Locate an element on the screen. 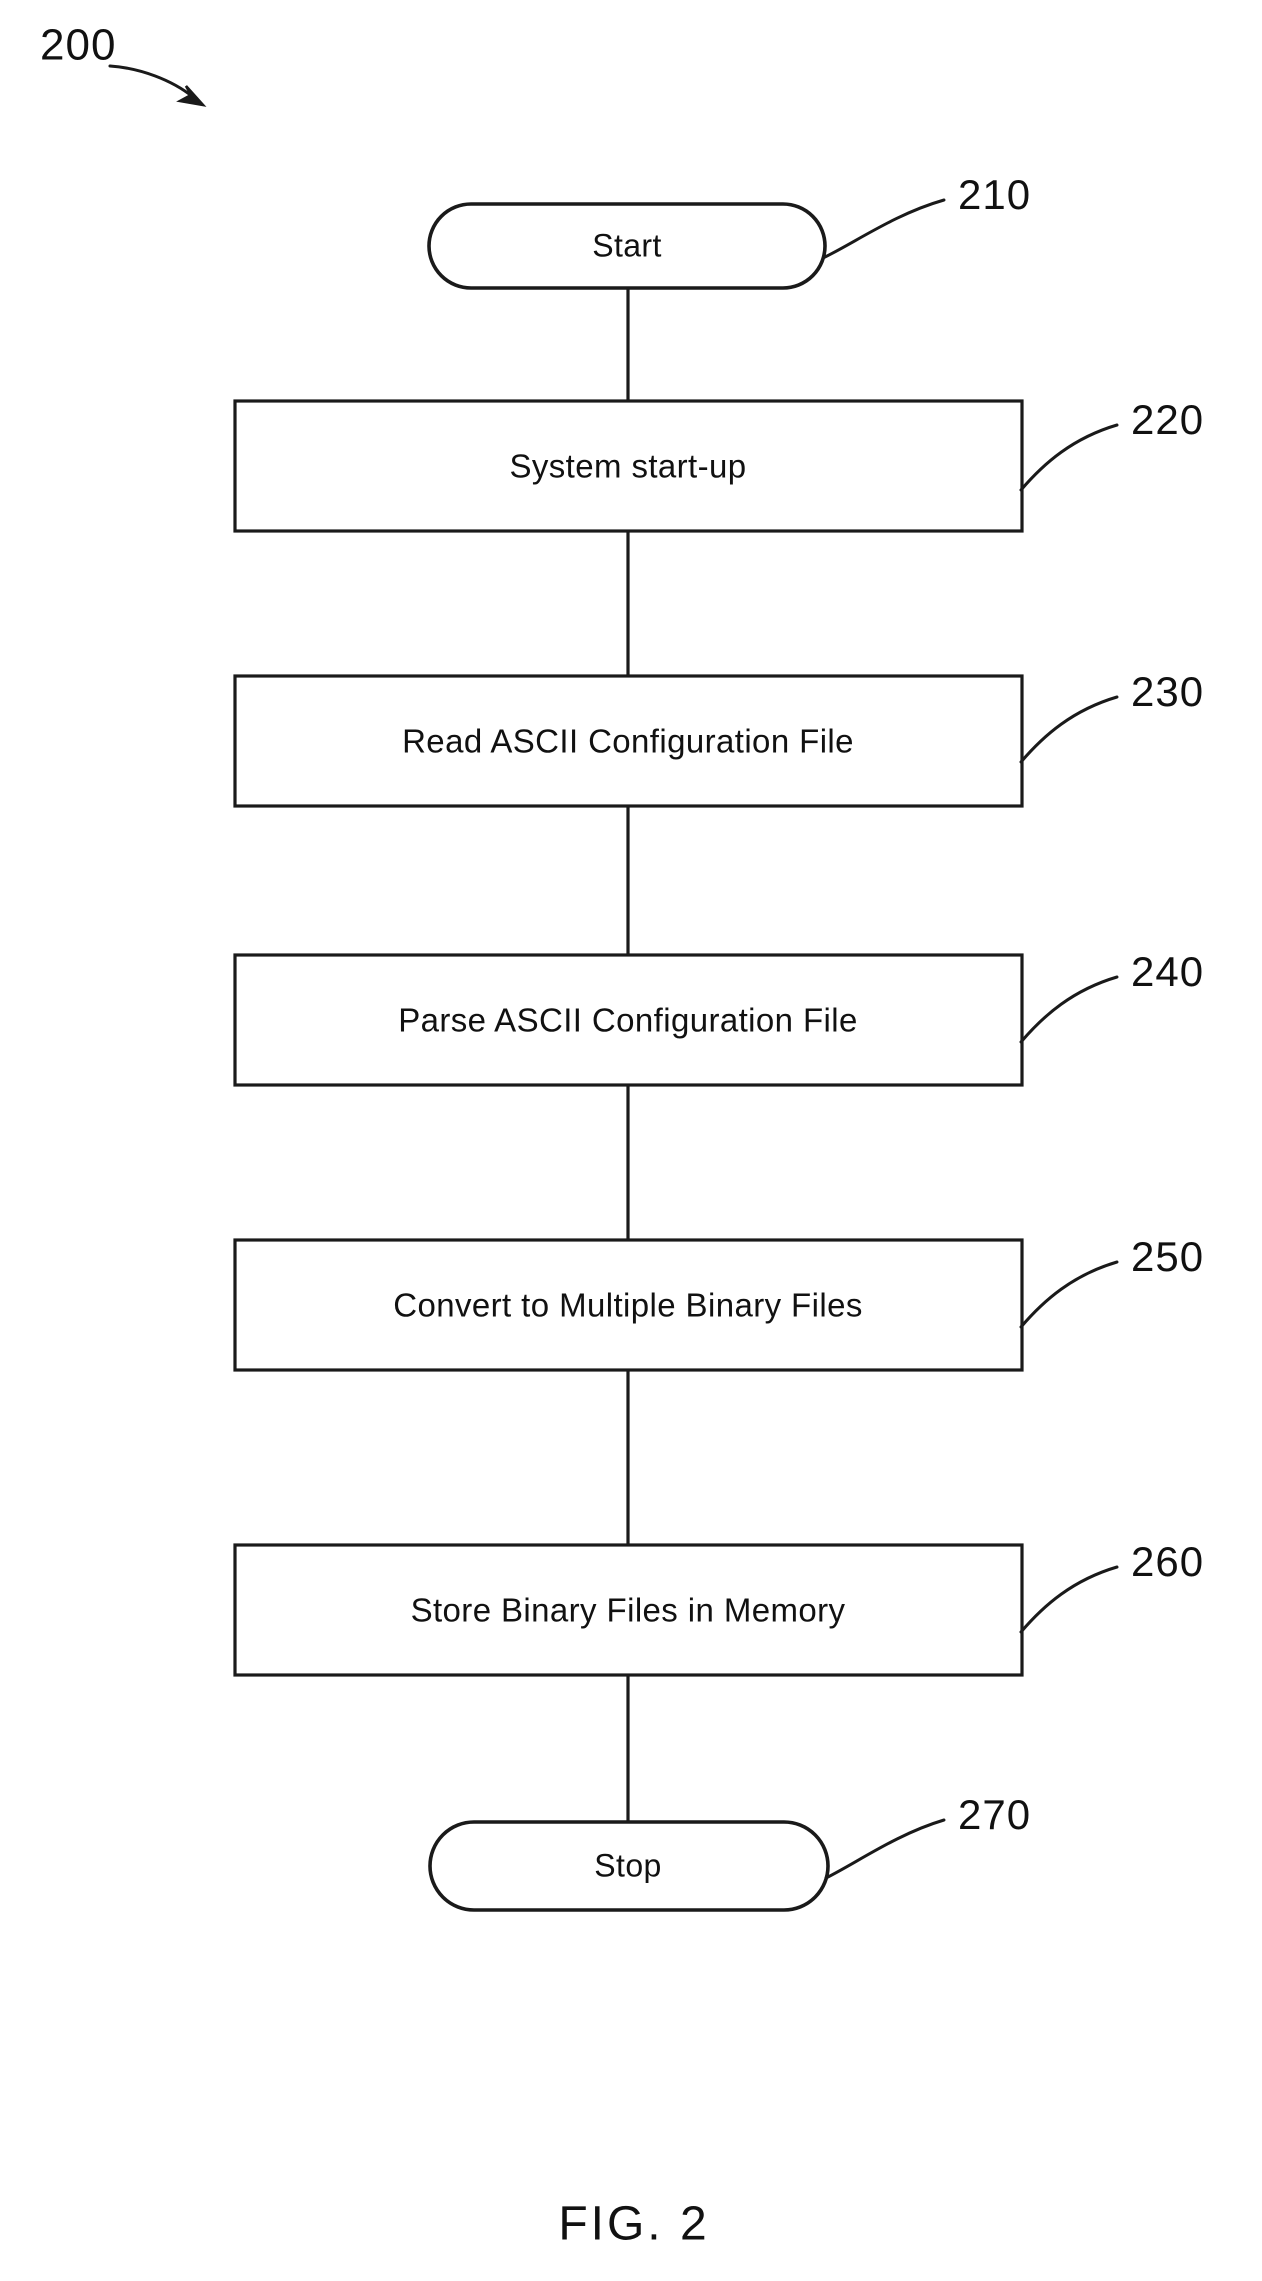  flow-node-stop: Stop is located at coordinates (629, 1866).